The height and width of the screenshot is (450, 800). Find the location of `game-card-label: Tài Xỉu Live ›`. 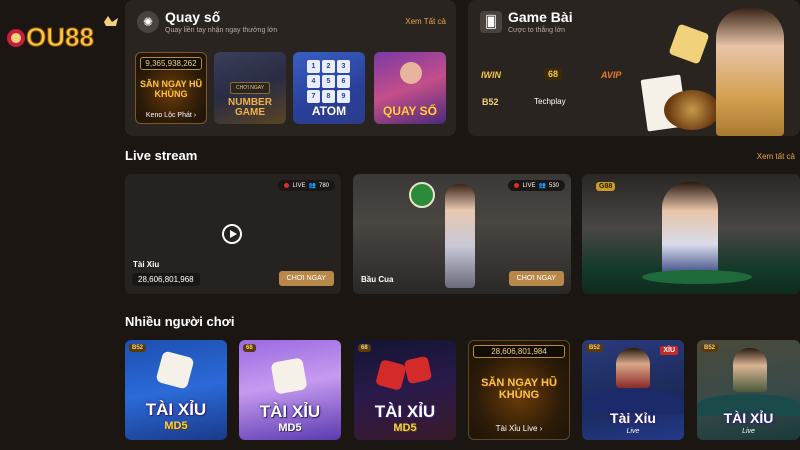

game-card-label: Tài Xỉu Live › is located at coordinates (519, 428).